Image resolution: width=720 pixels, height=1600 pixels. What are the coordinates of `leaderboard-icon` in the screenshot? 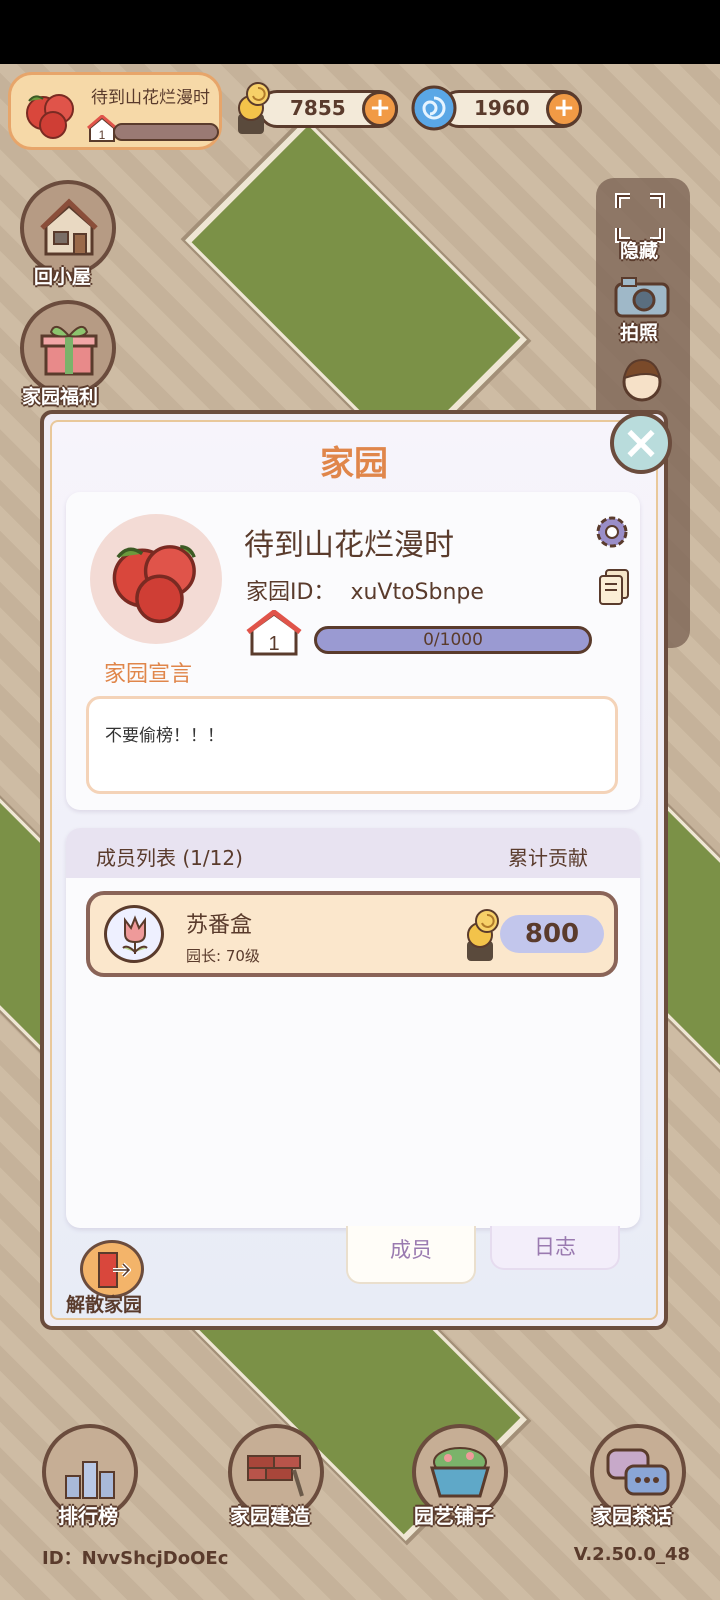 It's located at (90, 1480).